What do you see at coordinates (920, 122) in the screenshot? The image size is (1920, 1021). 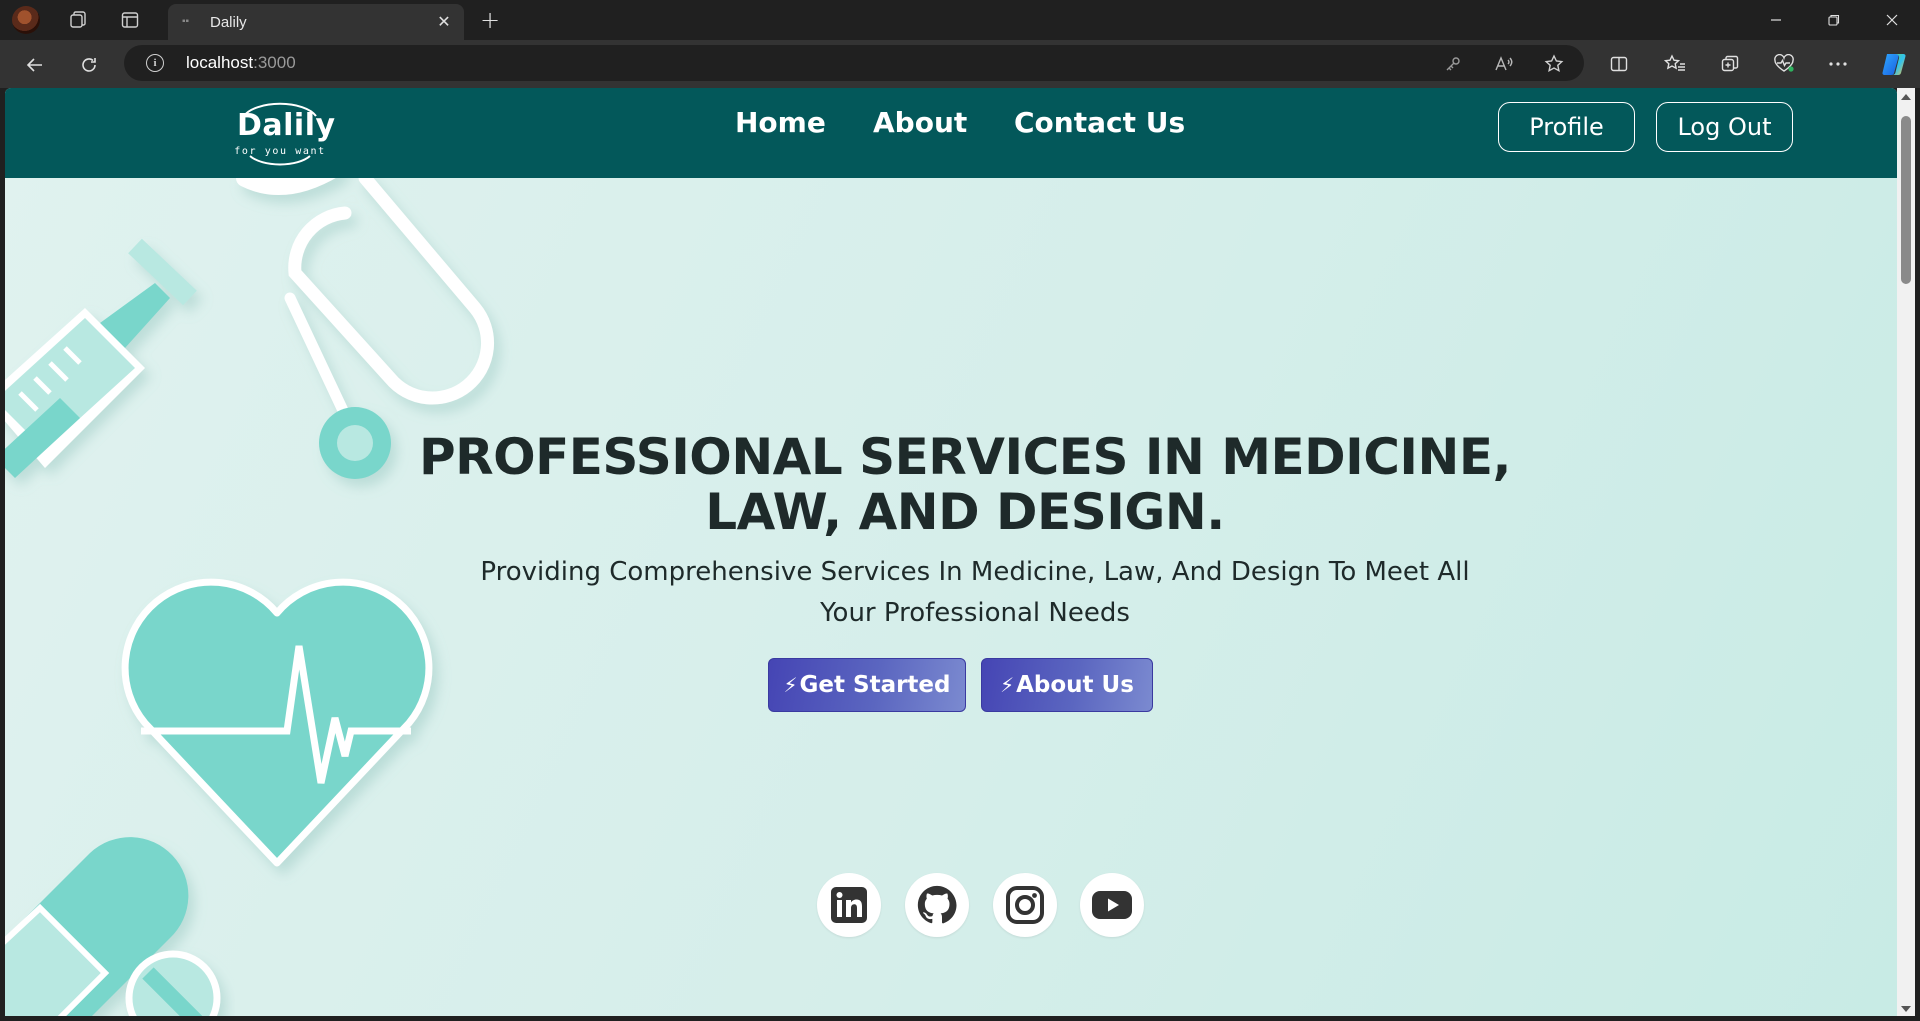 I see `nav-about: About` at bounding box center [920, 122].